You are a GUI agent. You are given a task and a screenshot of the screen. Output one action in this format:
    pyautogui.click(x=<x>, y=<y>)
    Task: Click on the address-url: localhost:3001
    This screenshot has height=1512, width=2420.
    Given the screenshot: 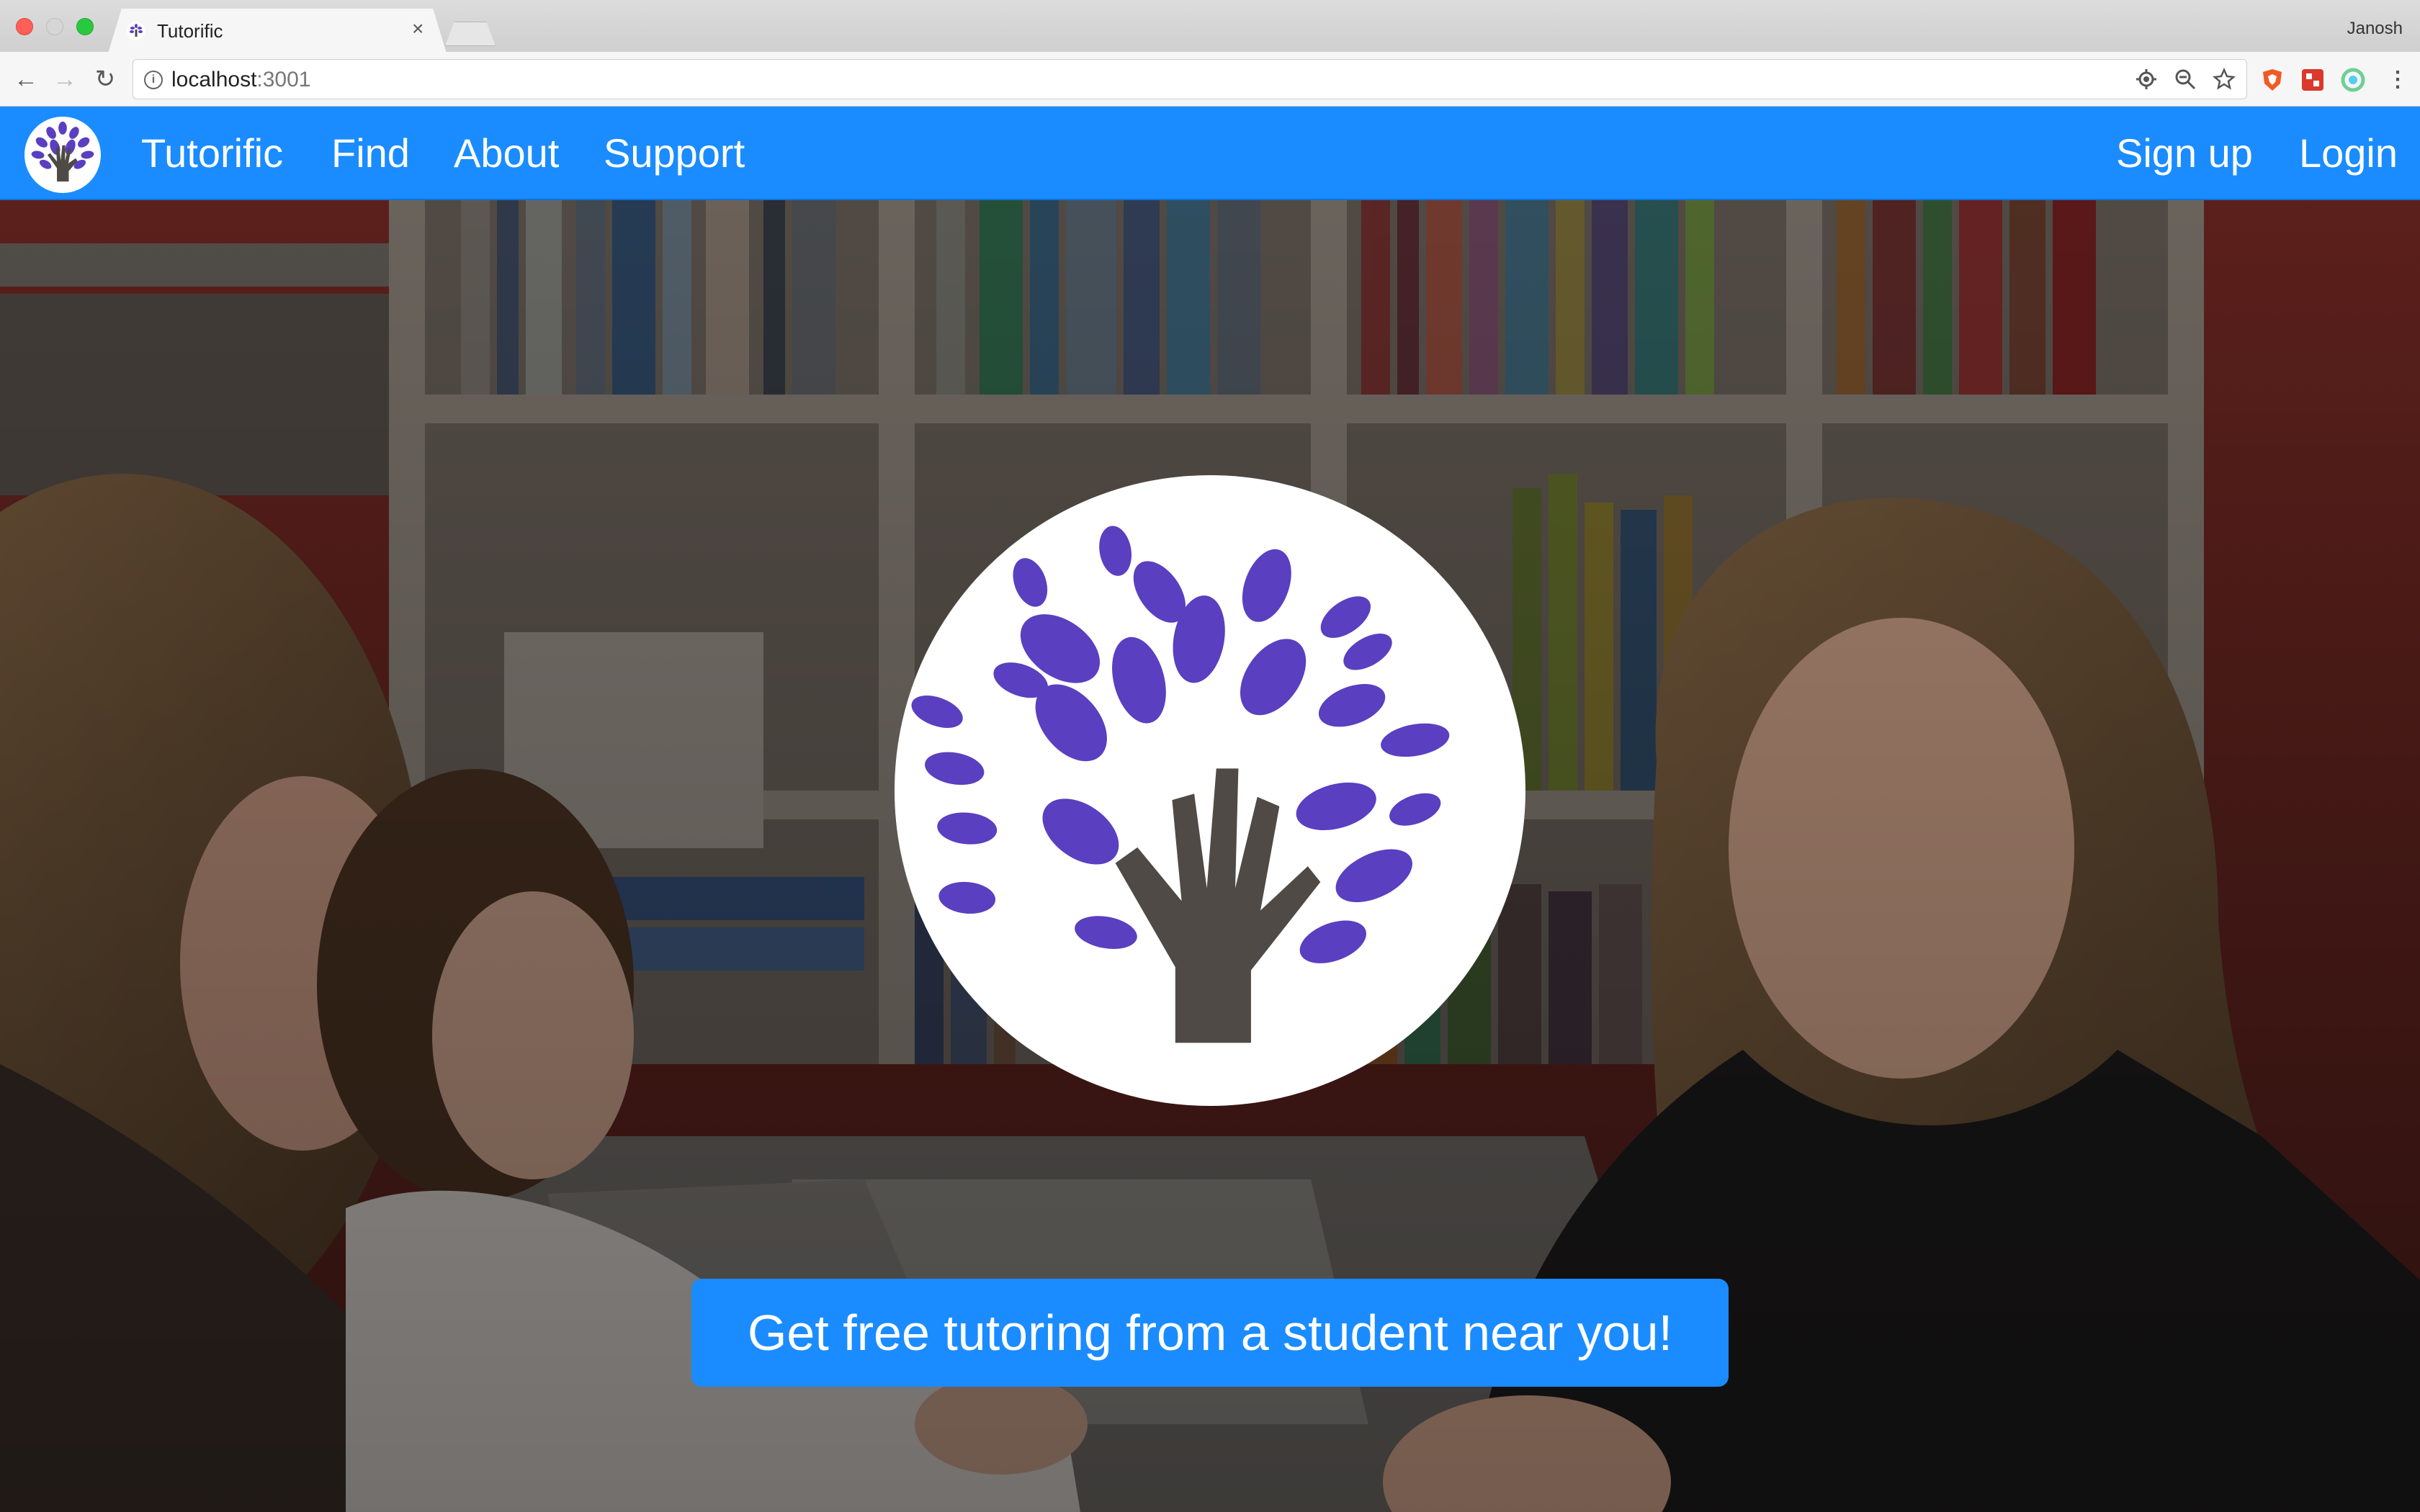 What is the action you would take?
    pyautogui.click(x=240, y=80)
    